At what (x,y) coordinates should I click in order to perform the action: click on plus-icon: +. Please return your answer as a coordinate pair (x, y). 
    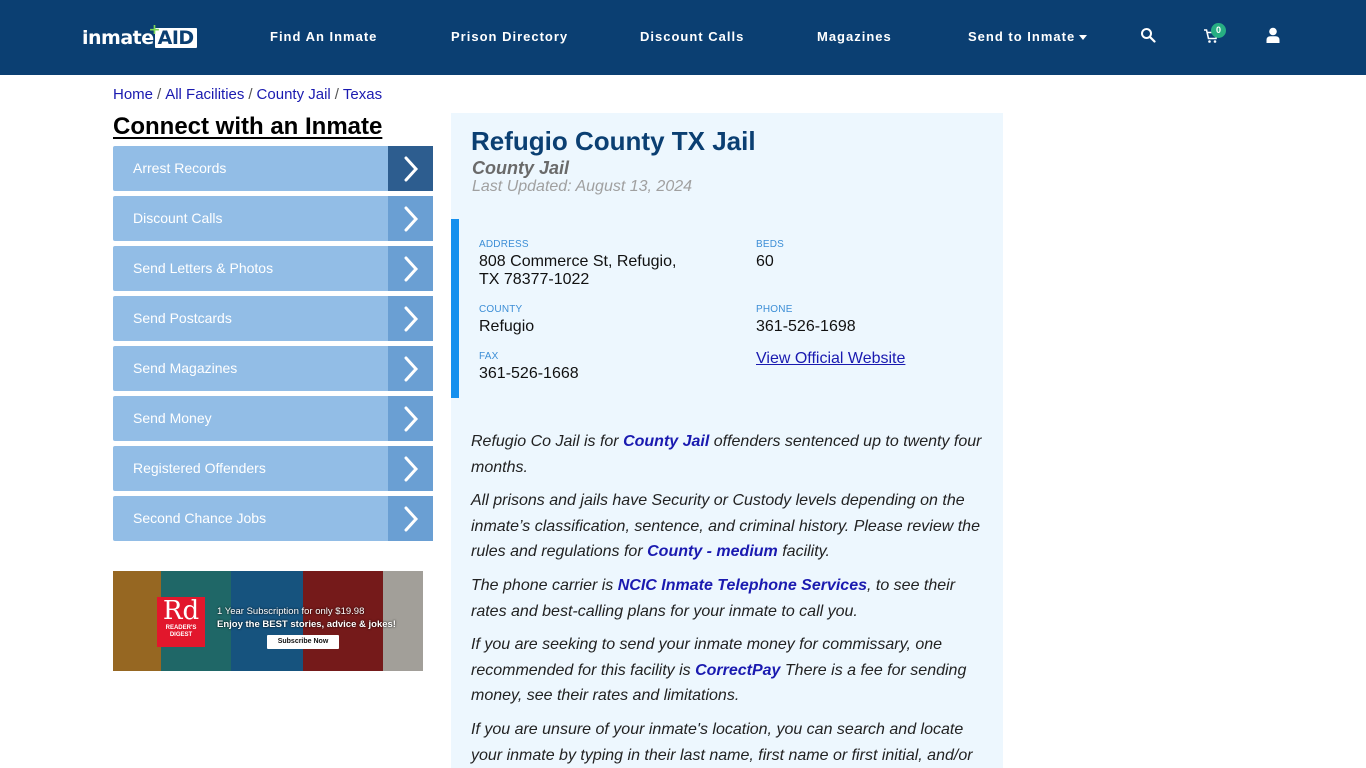
    Looking at the image, I should click on (154, 30).